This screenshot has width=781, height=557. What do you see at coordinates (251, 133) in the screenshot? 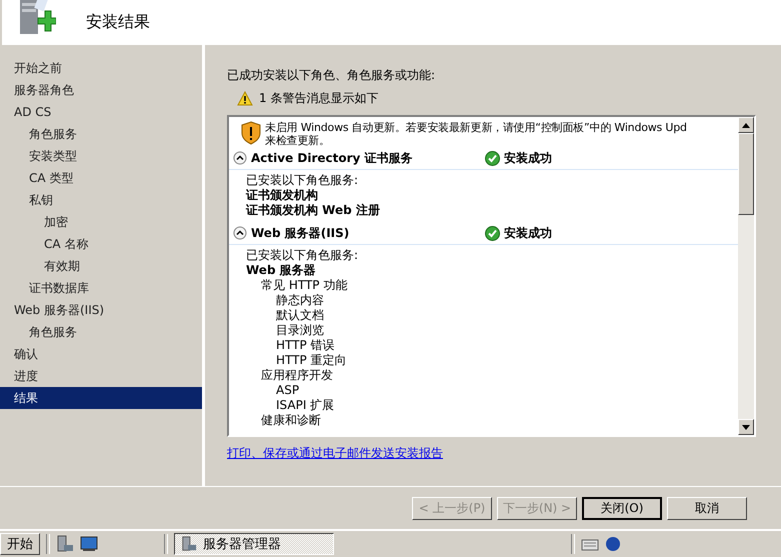
I see `shield-warning-icon` at bounding box center [251, 133].